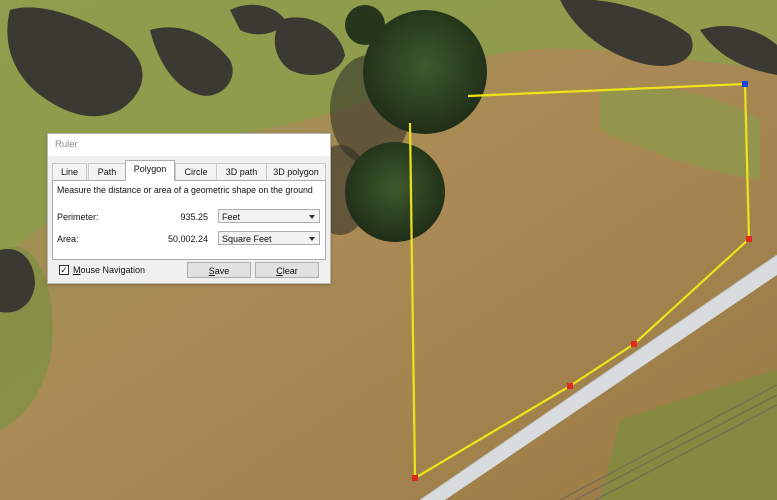 The height and width of the screenshot is (500, 777). What do you see at coordinates (247, 239) in the screenshot?
I see `area-unit: Square Feet` at bounding box center [247, 239].